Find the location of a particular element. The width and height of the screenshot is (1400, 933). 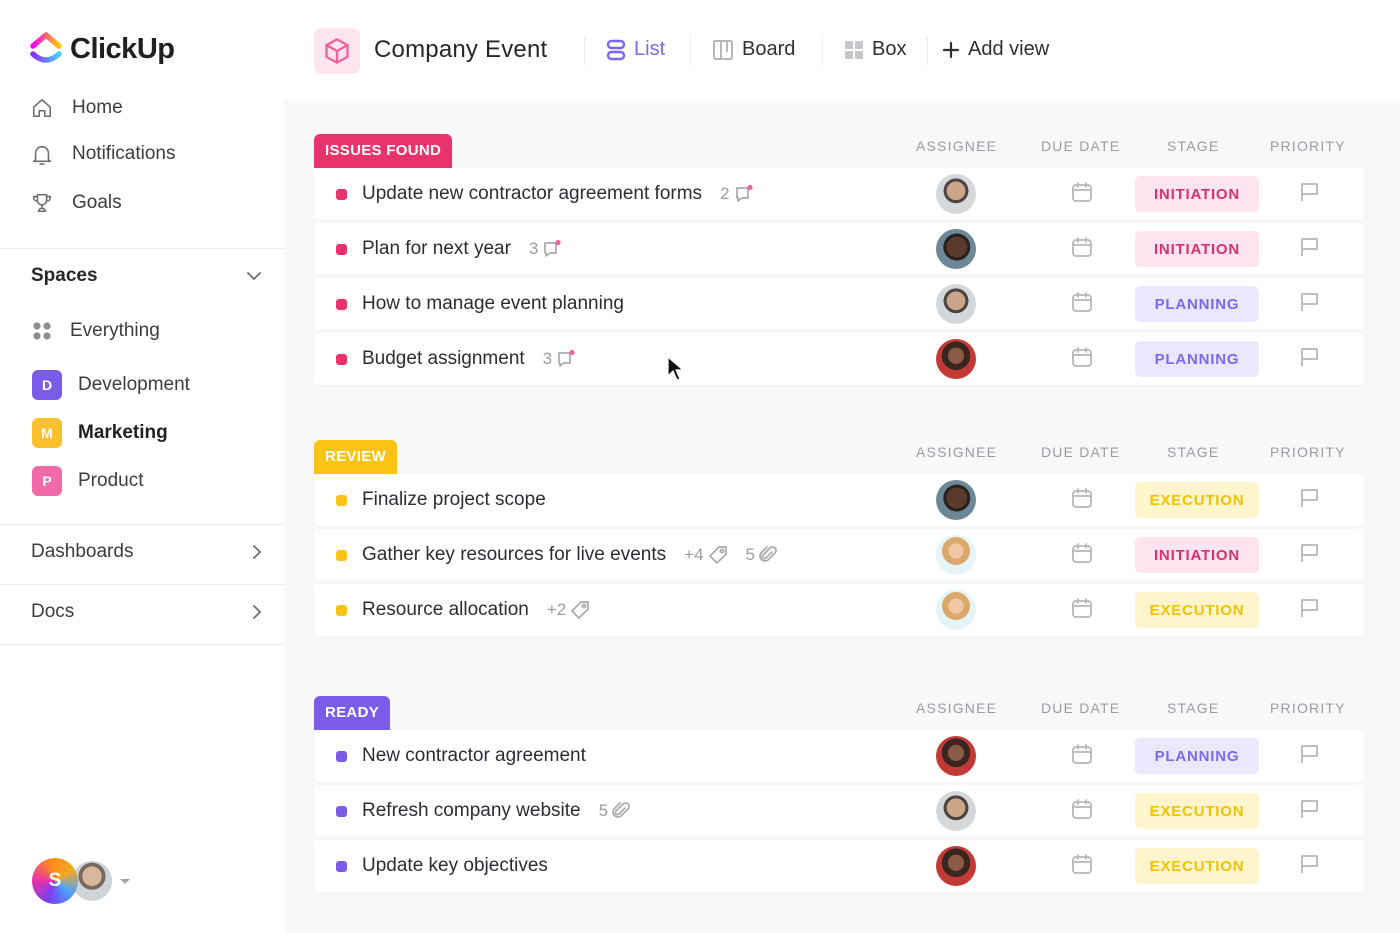

nav-home: Home is located at coordinates (76, 108).